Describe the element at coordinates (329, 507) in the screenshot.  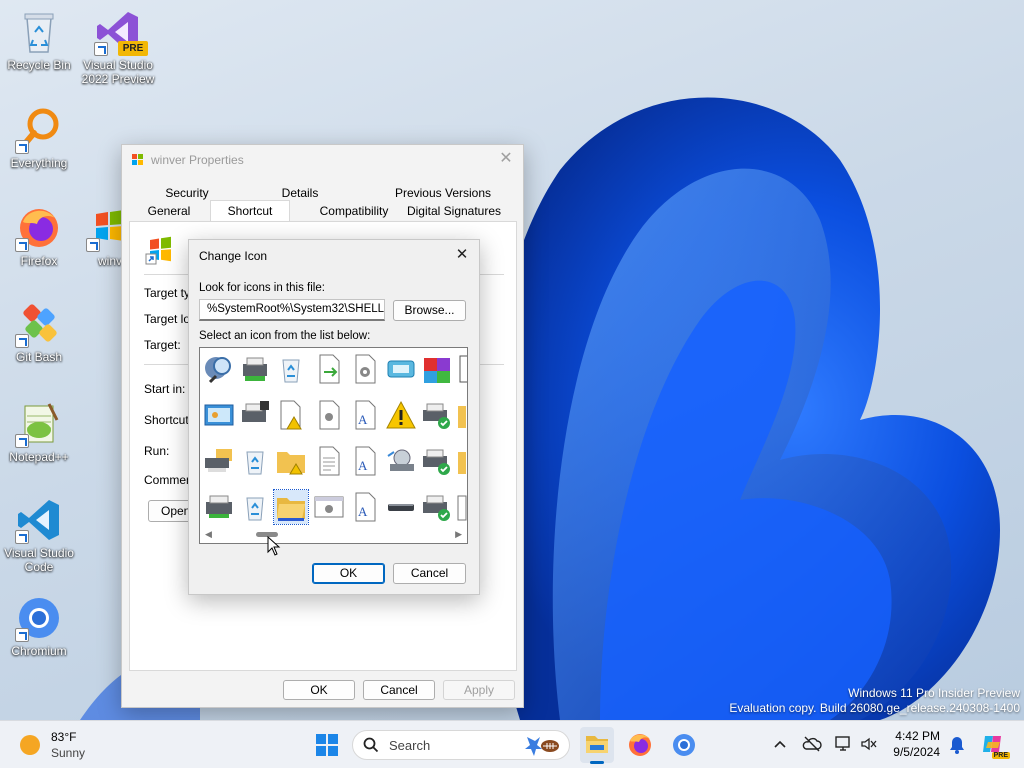
I see `window-gear-icon` at that location.